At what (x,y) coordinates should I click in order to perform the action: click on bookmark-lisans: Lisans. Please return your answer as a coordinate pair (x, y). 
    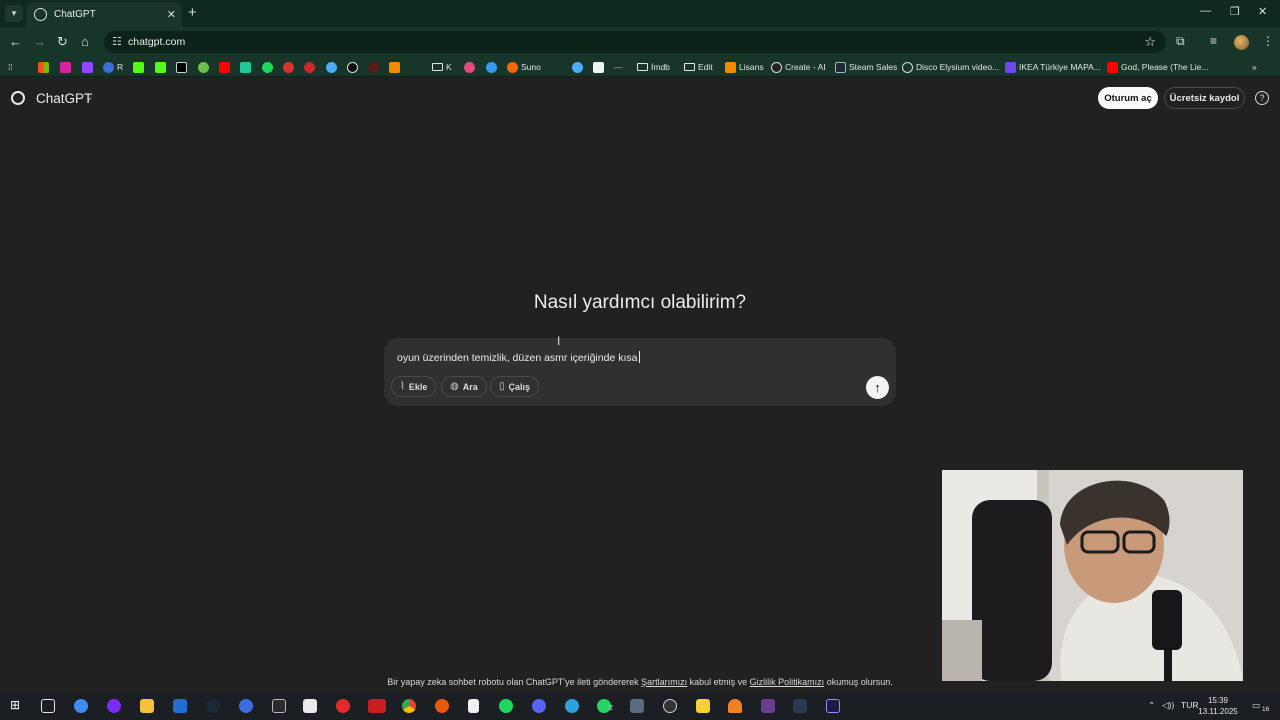
    Looking at the image, I should click on (744, 67).